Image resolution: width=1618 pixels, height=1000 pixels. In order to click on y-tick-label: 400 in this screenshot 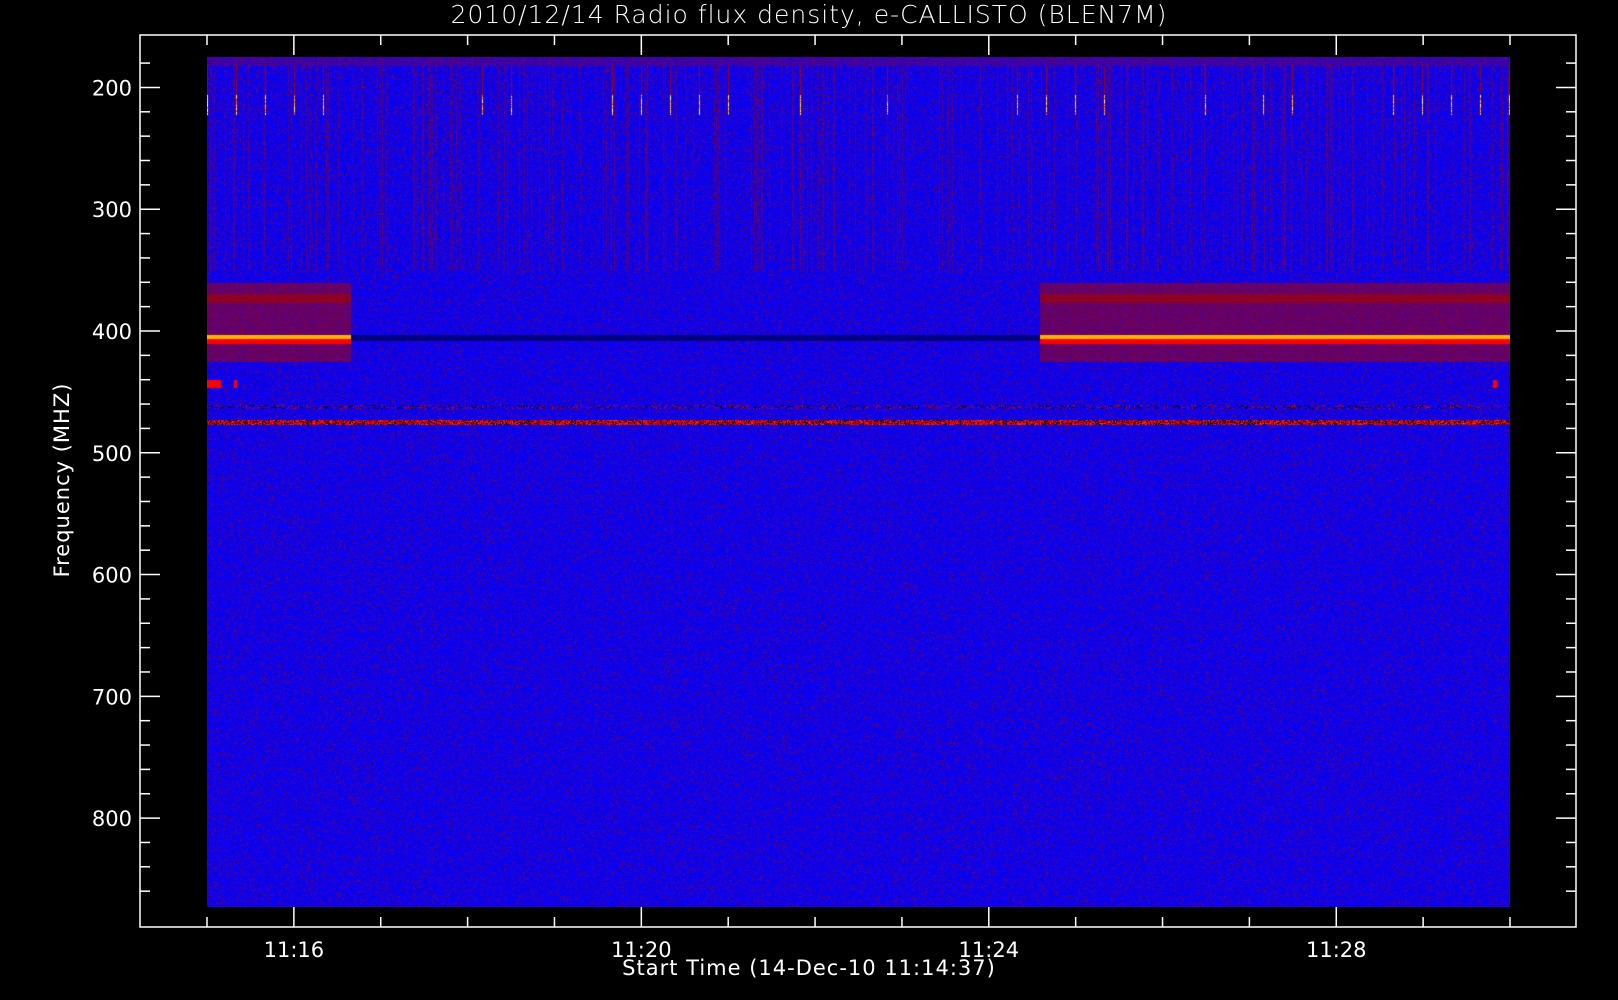, I will do `click(112, 332)`.